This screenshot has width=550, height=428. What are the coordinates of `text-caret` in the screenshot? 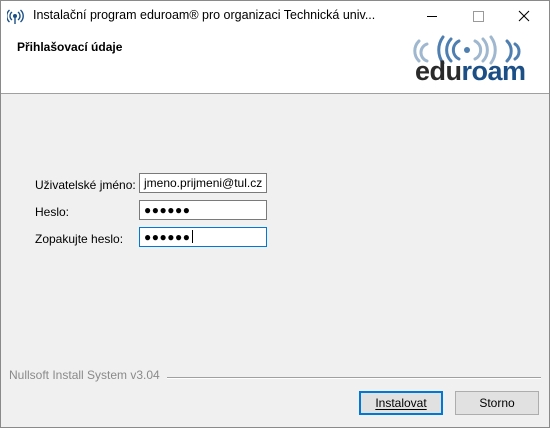 It's located at (192, 236).